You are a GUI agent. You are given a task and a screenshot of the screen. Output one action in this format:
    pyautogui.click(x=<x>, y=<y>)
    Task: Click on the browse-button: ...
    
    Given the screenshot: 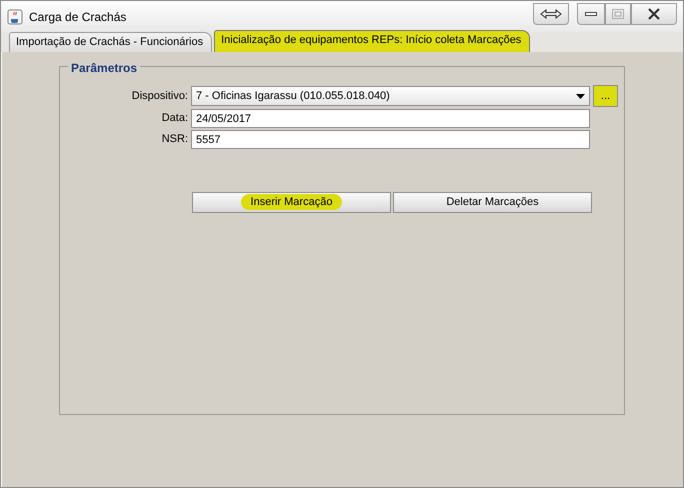 What is the action you would take?
    pyautogui.click(x=605, y=96)
    